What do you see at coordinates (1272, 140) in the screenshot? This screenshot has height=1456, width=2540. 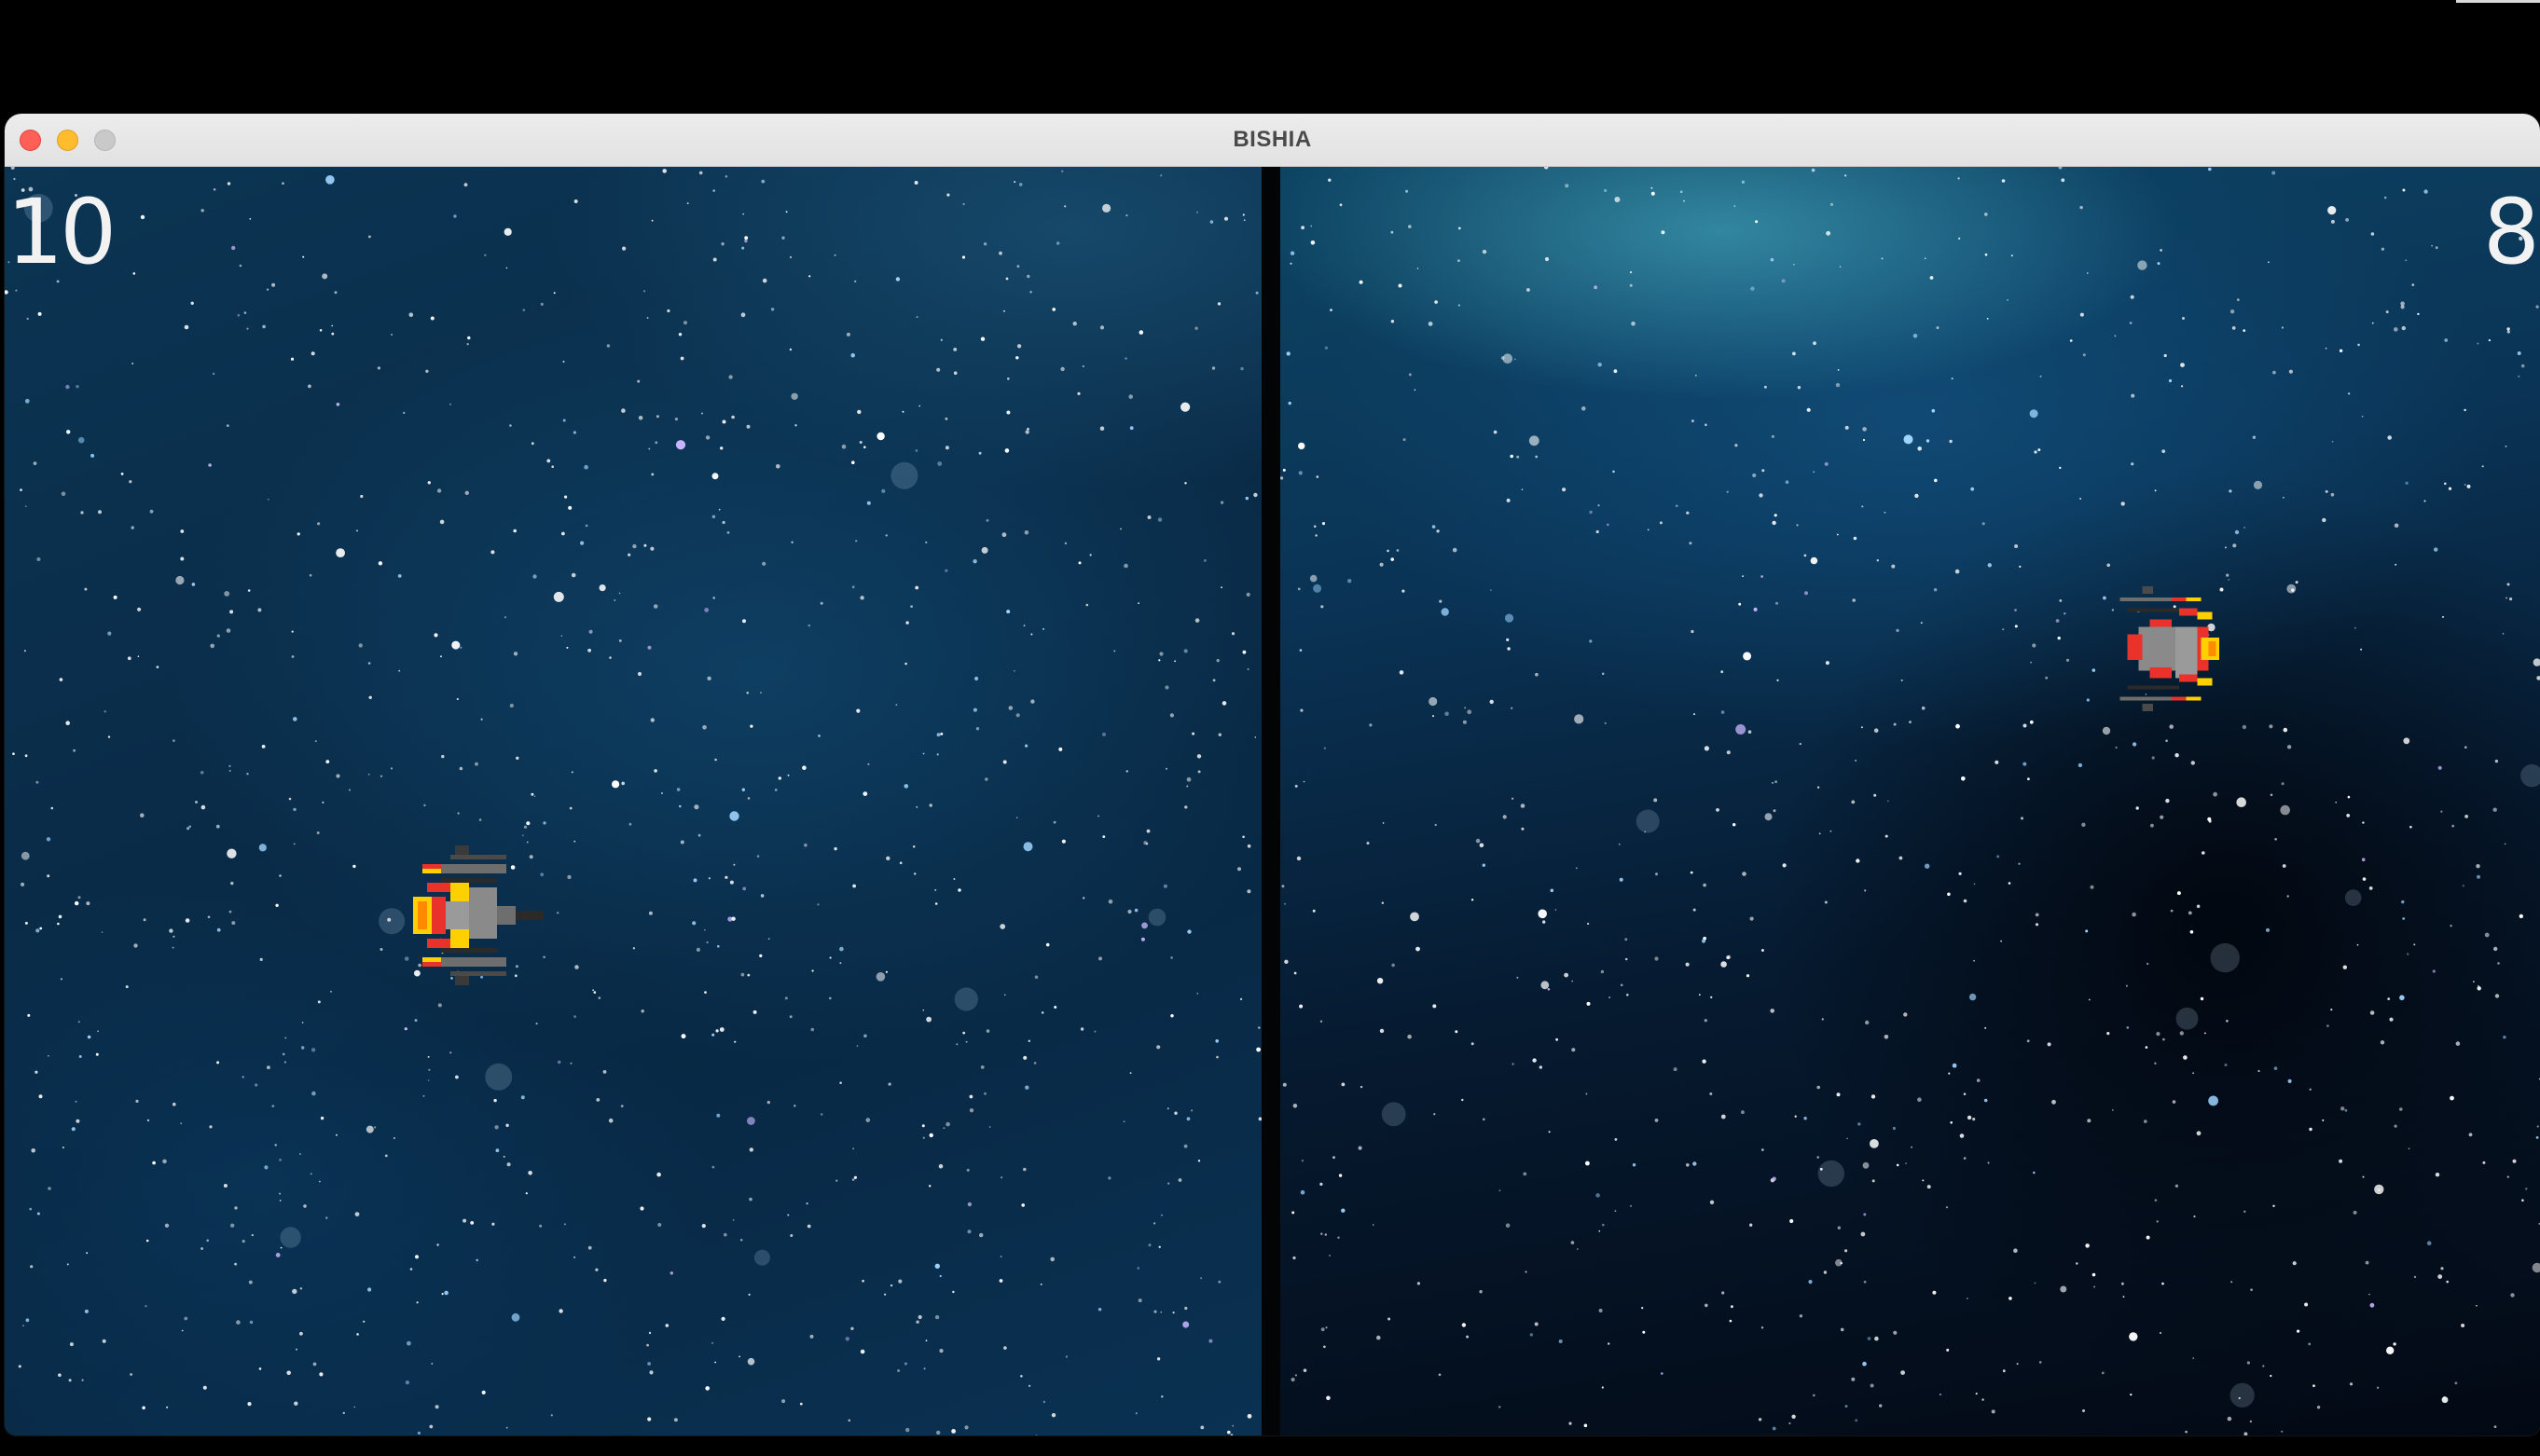 I see `window-titlebar: BISHIA` at bounding box center [1272, 140].